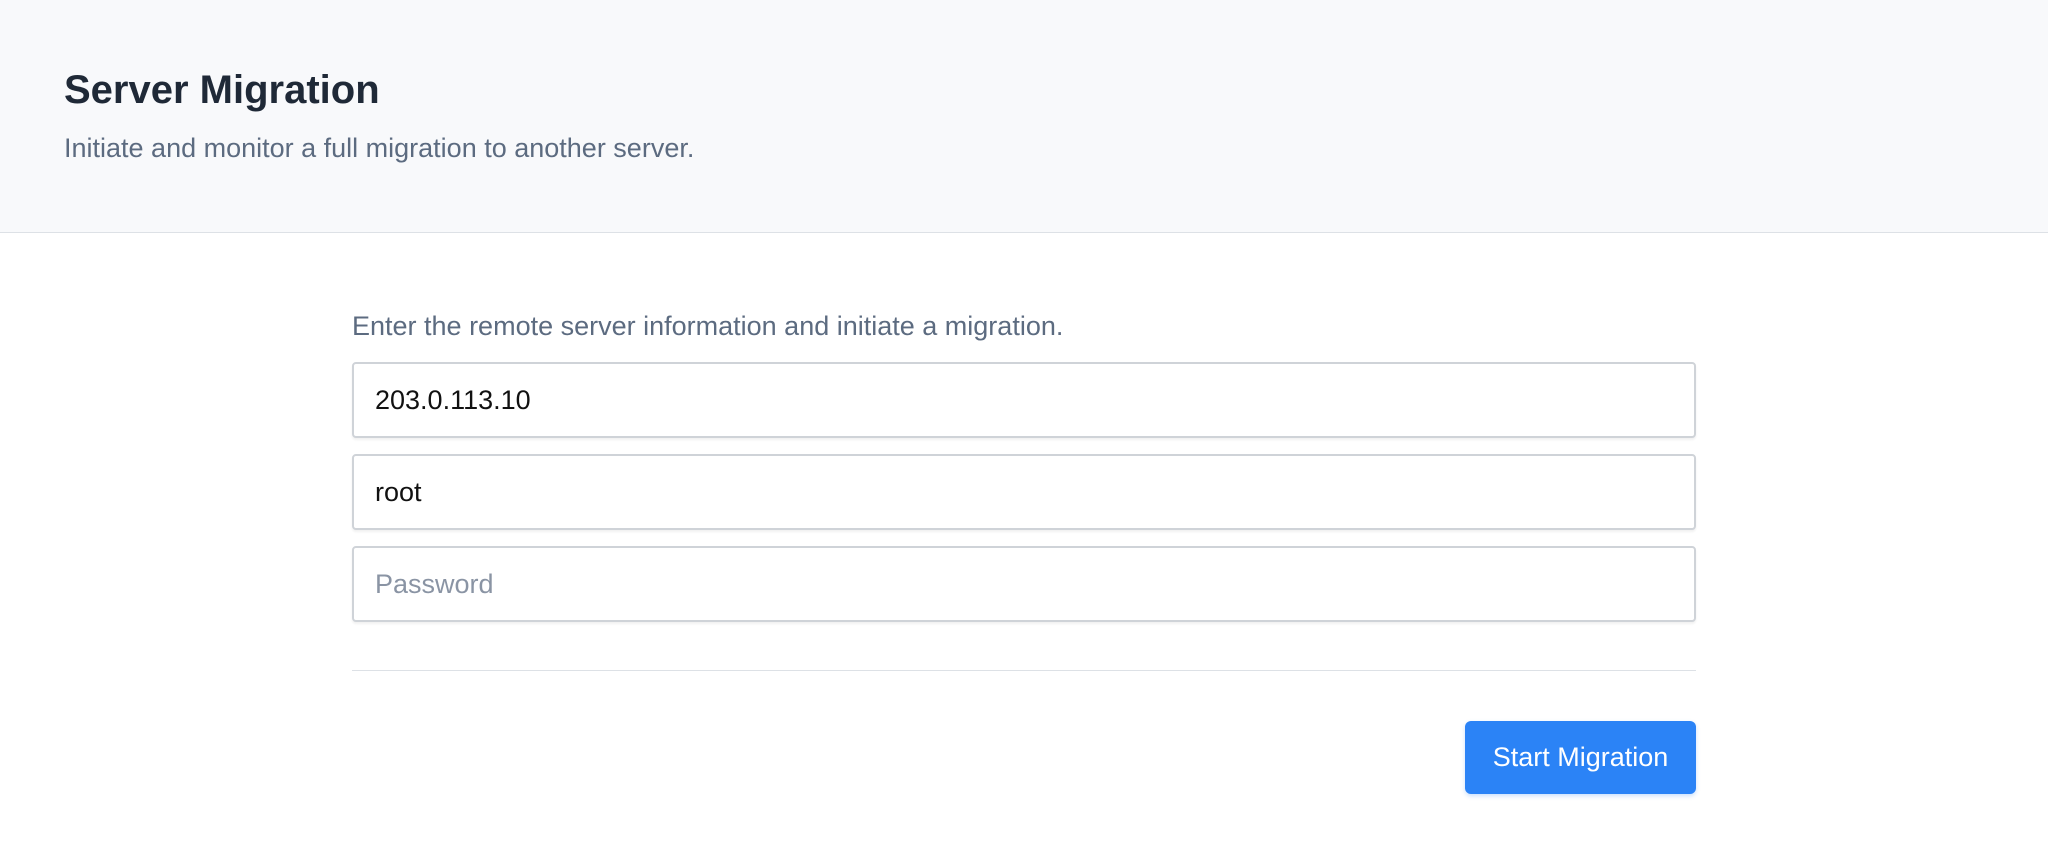 This screenshot has height=860, width=2048. What do you see at coordinates (1024, 492) in the screenshot?
I see `username-input` at bounding box center [1024, 492].